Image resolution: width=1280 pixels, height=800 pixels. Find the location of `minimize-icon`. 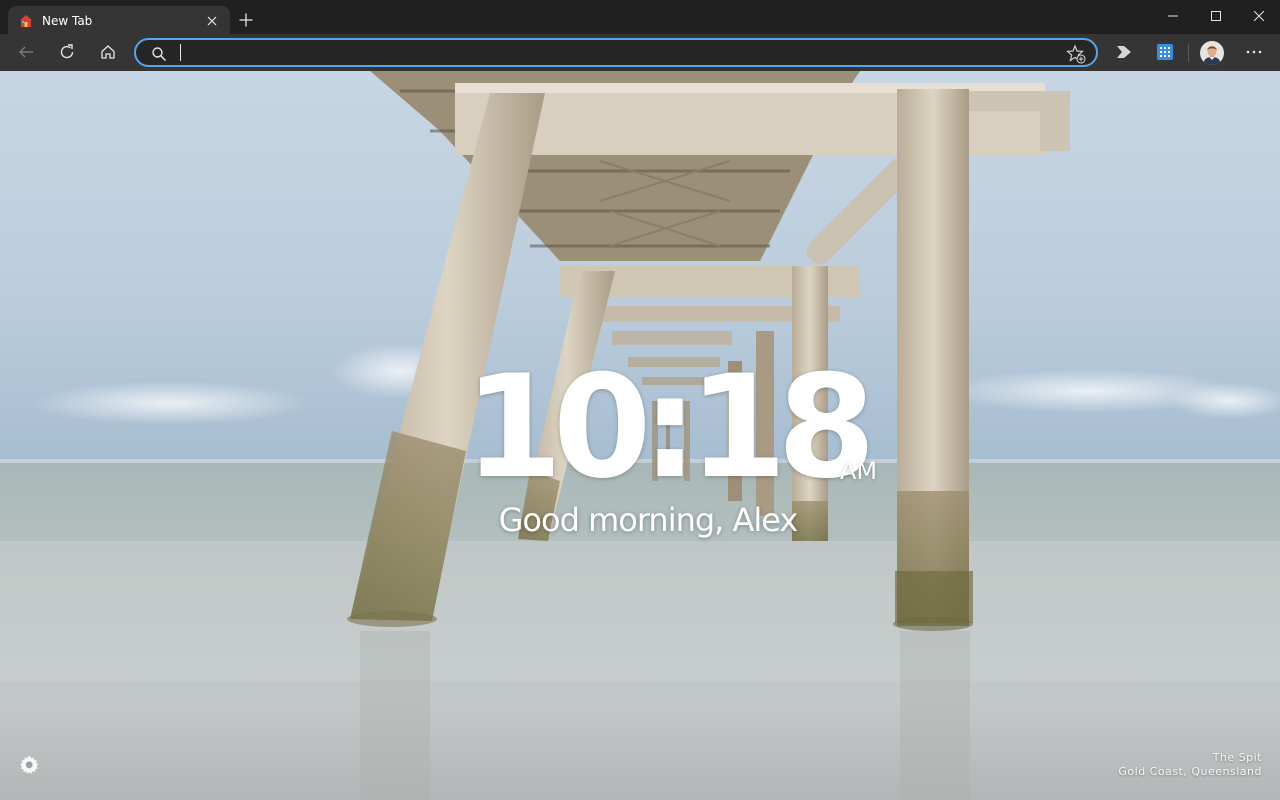

minimize-icon is located at coordinates (1173, 16).